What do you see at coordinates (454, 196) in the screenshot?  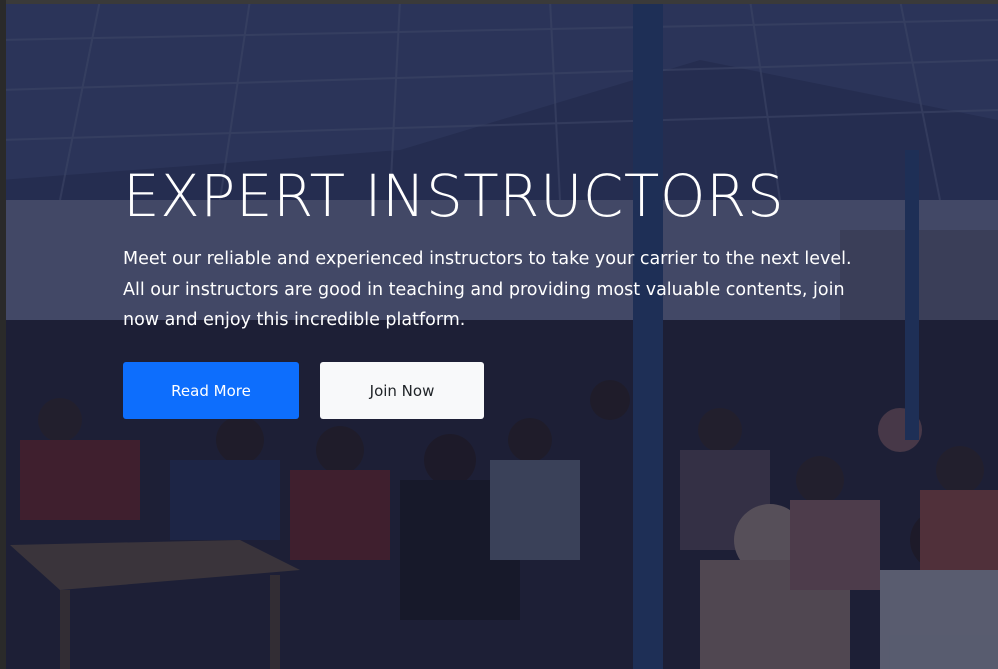 I see `hero-title: EXPERT INSTRUCTORS` at bounding box center [454, 196].